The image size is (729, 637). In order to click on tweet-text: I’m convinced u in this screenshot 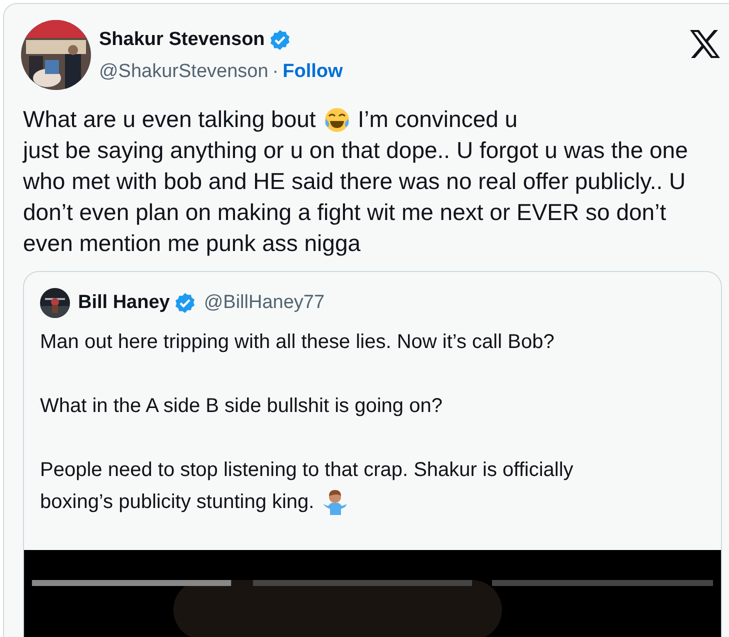, I will do `click(438, 119)`.